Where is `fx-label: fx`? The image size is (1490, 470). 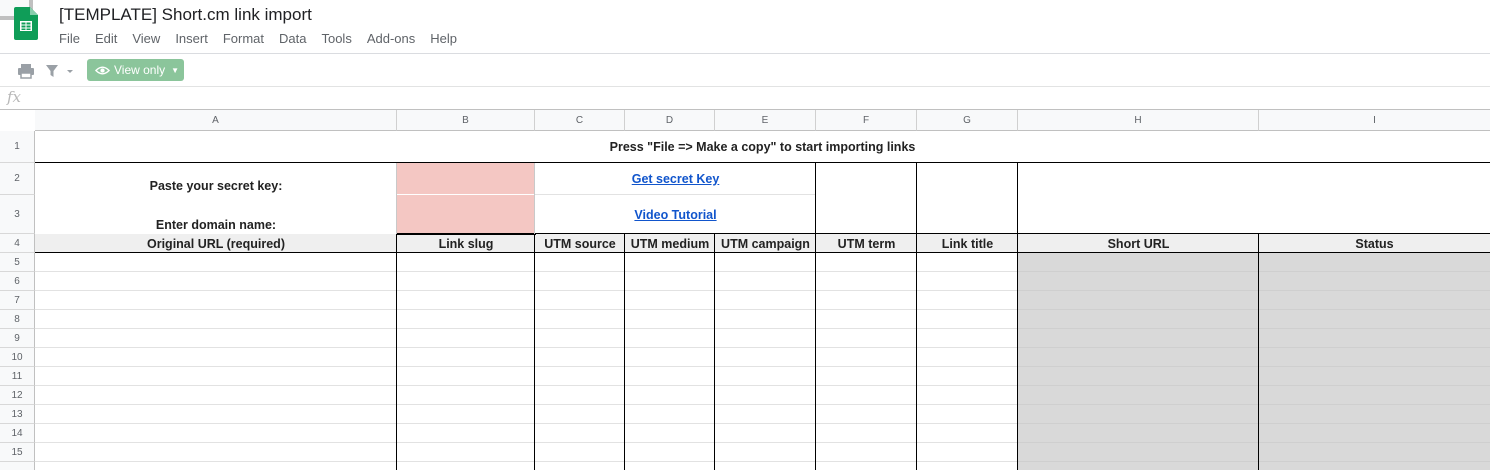
fx-label: fx is located at coordinates (14, 97).